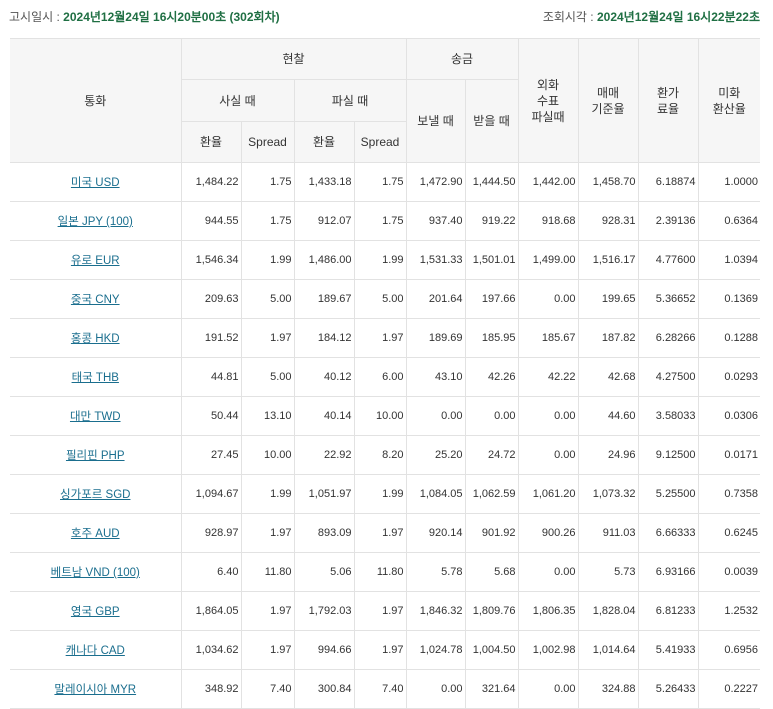 This screenshot has width=773, height=709. Describe the element at coordinates (608, 689) in the screenshot. I see `base-rate-cell: 324.88` at that location.